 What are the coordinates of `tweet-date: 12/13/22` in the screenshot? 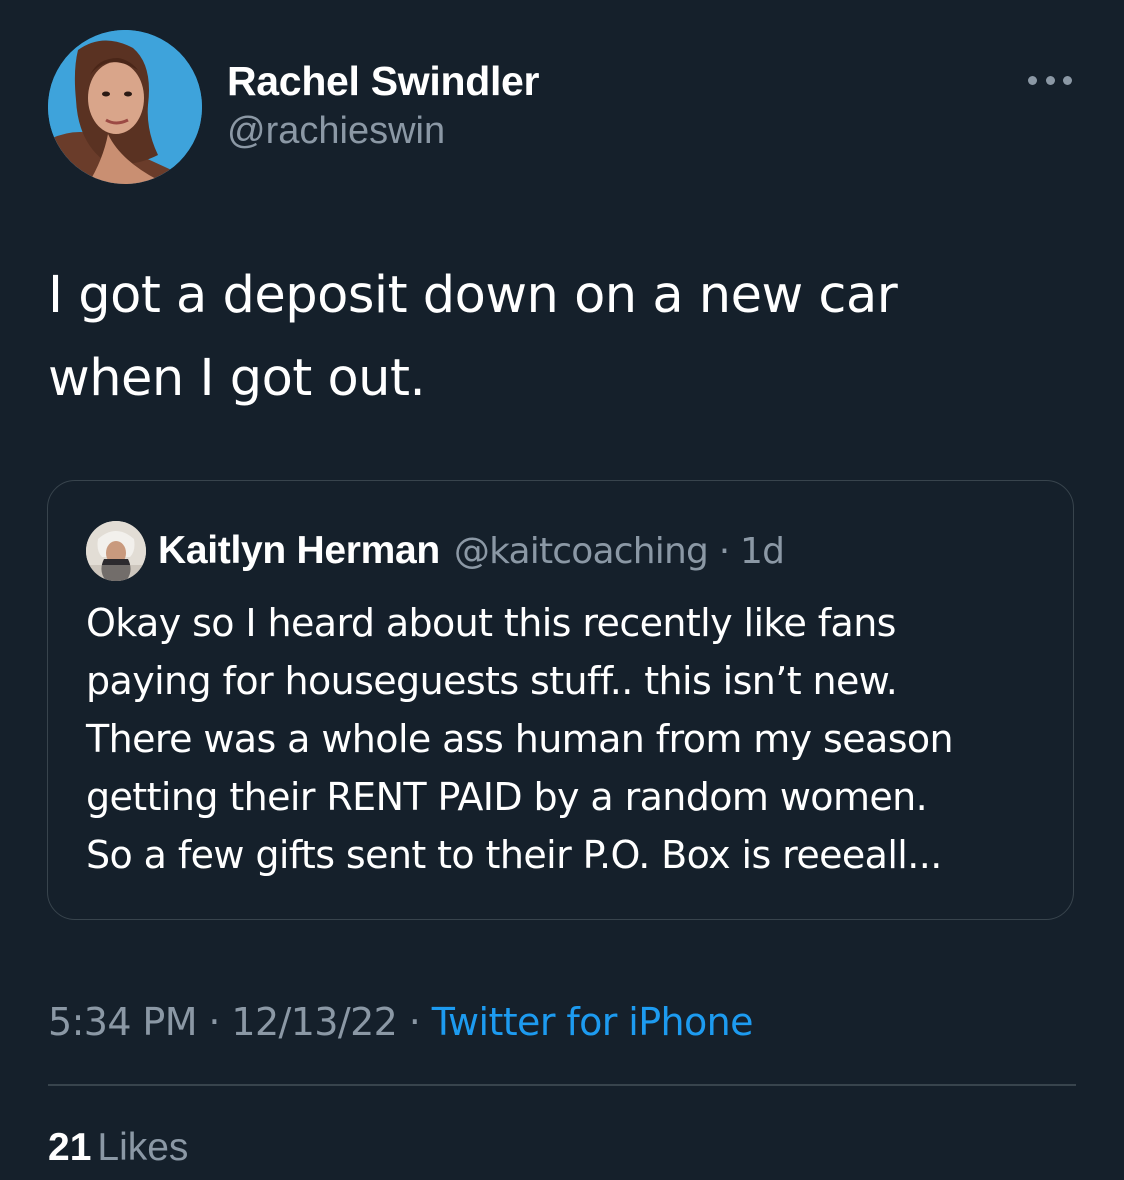 It's located at (314, 1022).